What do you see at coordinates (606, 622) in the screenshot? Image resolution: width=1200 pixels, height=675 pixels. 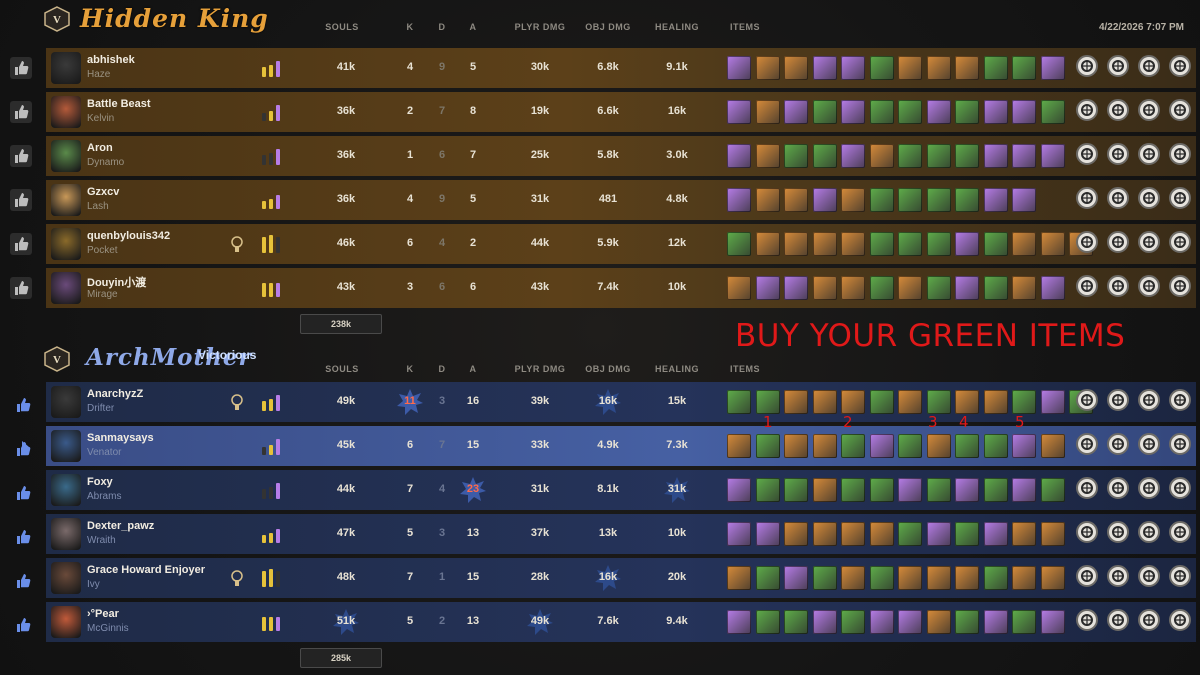 I see `player-row: ›°Pear McGinnis 51k 5 2 13 49k 7.6k 9.4k` at bounding box center [606, 622].